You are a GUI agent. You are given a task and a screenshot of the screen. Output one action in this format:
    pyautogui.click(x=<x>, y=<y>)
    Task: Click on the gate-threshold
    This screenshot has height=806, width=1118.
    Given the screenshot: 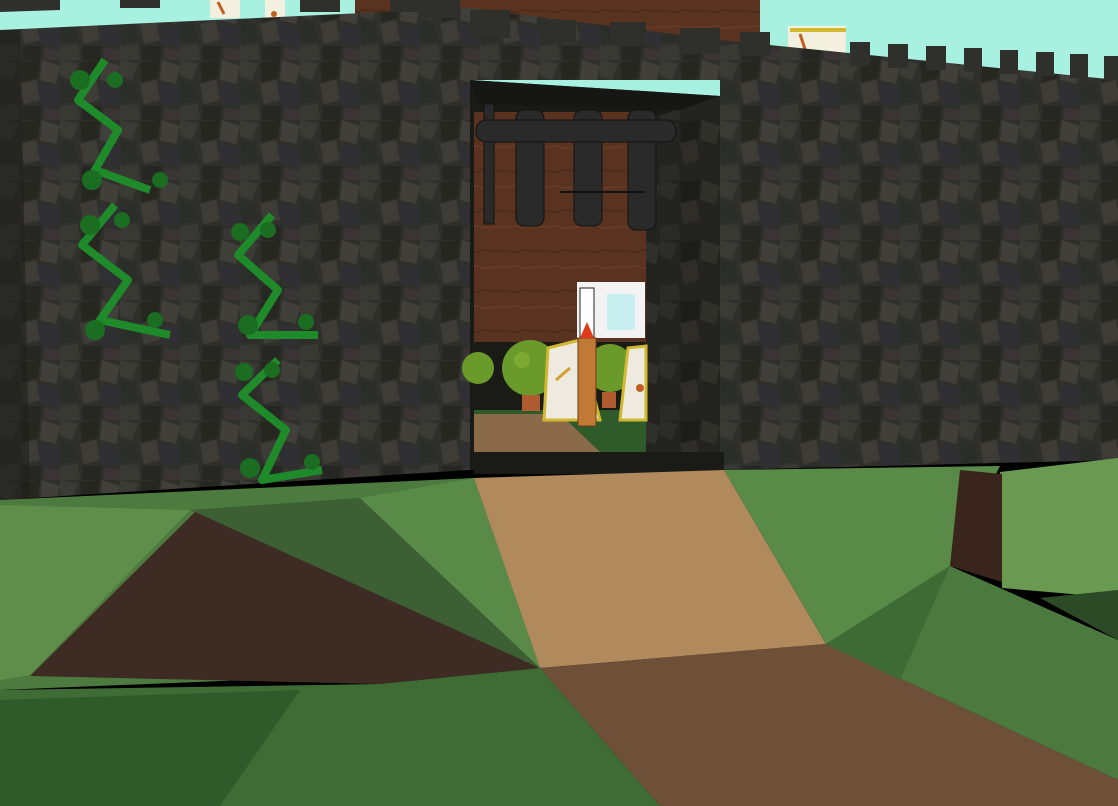 What is the action you would take?
    pyautogui.click(x=599, y=463)
    